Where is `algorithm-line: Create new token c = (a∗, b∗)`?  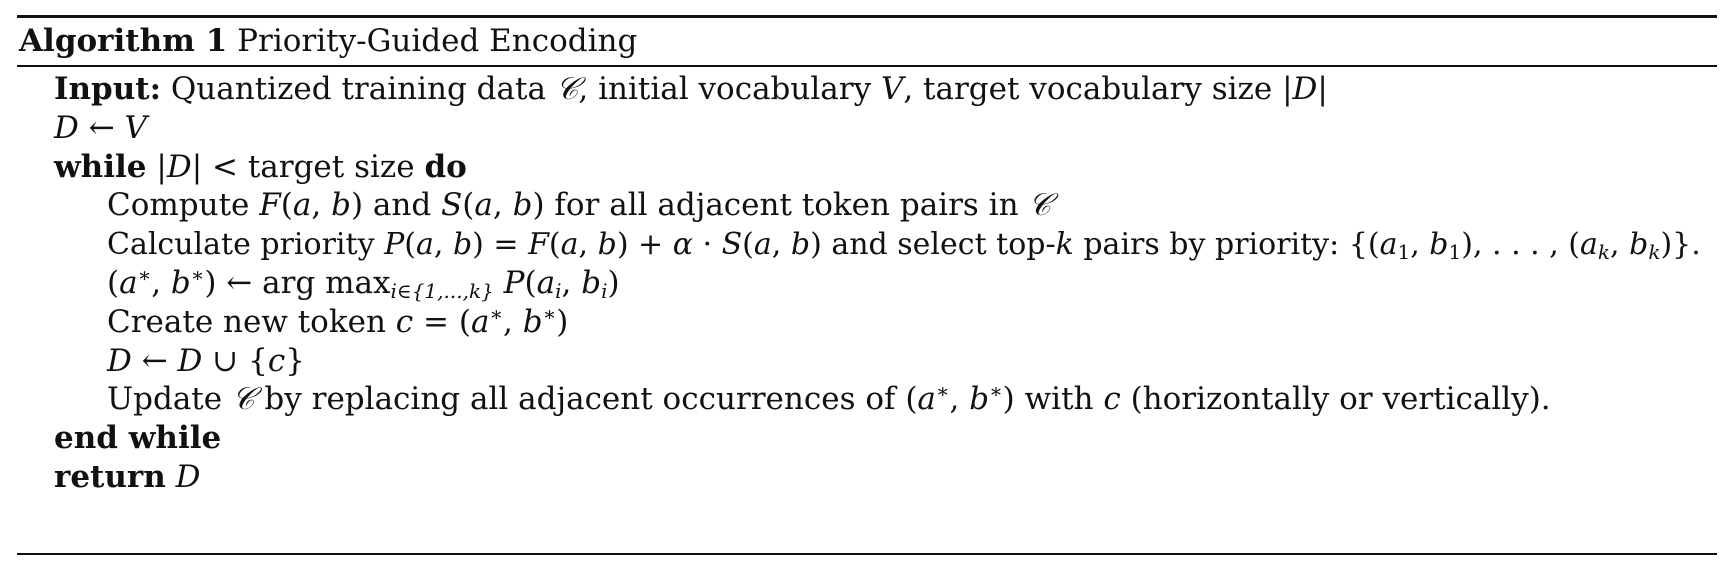
algorithm-line: Create new token c = (a∗, b∗) is located at coordinates (337, 322).